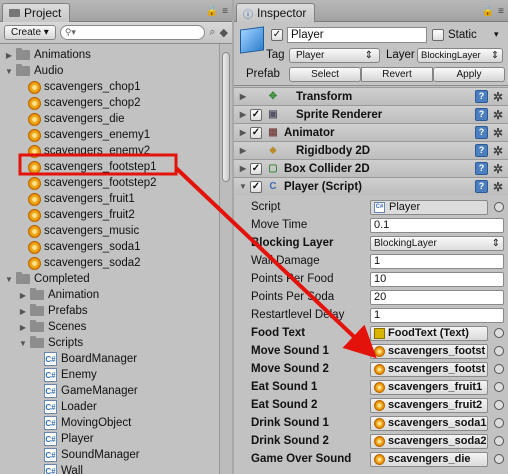 The height and width of the screenshot is (474, 508). What do you see at coordinates (437, 243) in the screenshot?
I see `layer-mask-dropdown: BlockingLayer ⇕` at bounding box center [437, 243].